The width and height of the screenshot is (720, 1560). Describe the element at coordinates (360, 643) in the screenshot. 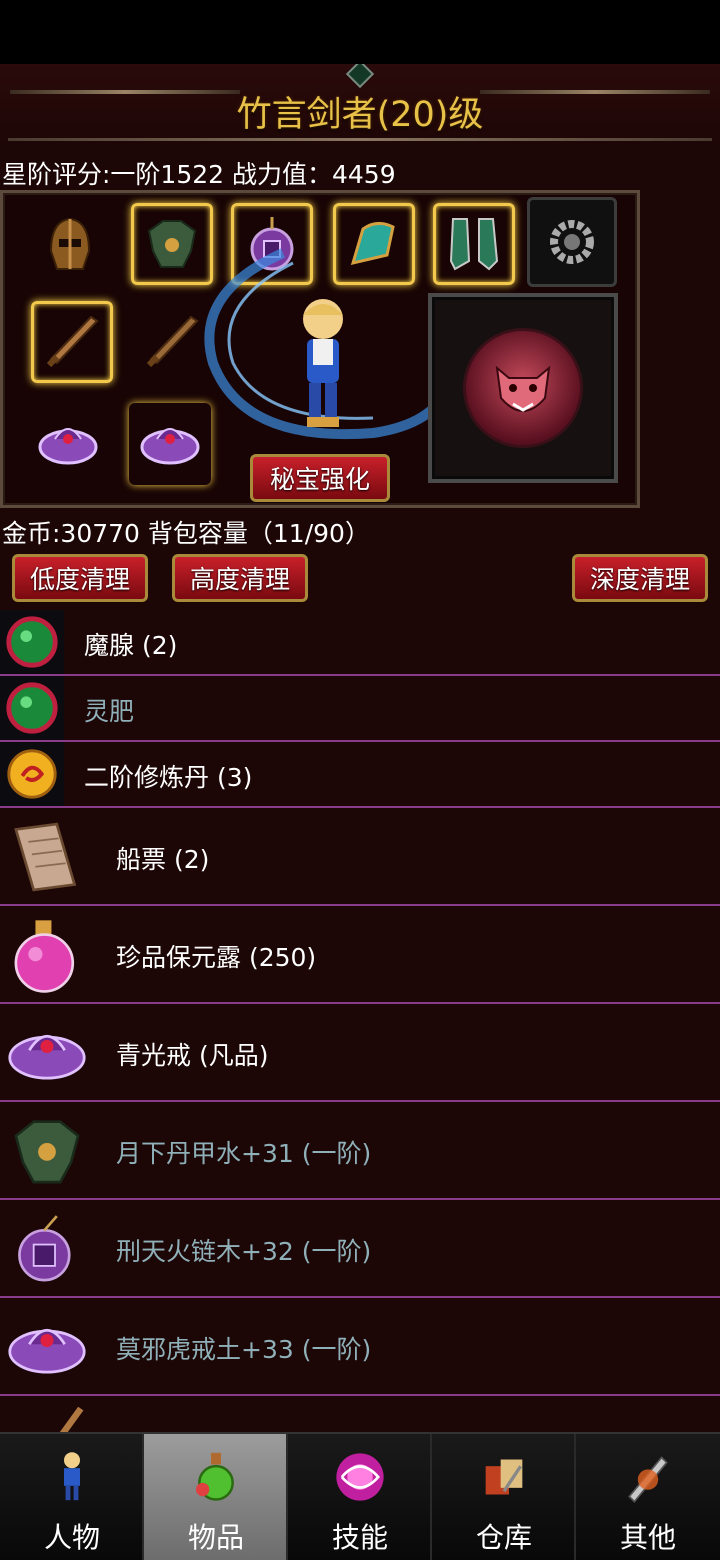

I see `list-item: 魔腺 (2)` at that location.